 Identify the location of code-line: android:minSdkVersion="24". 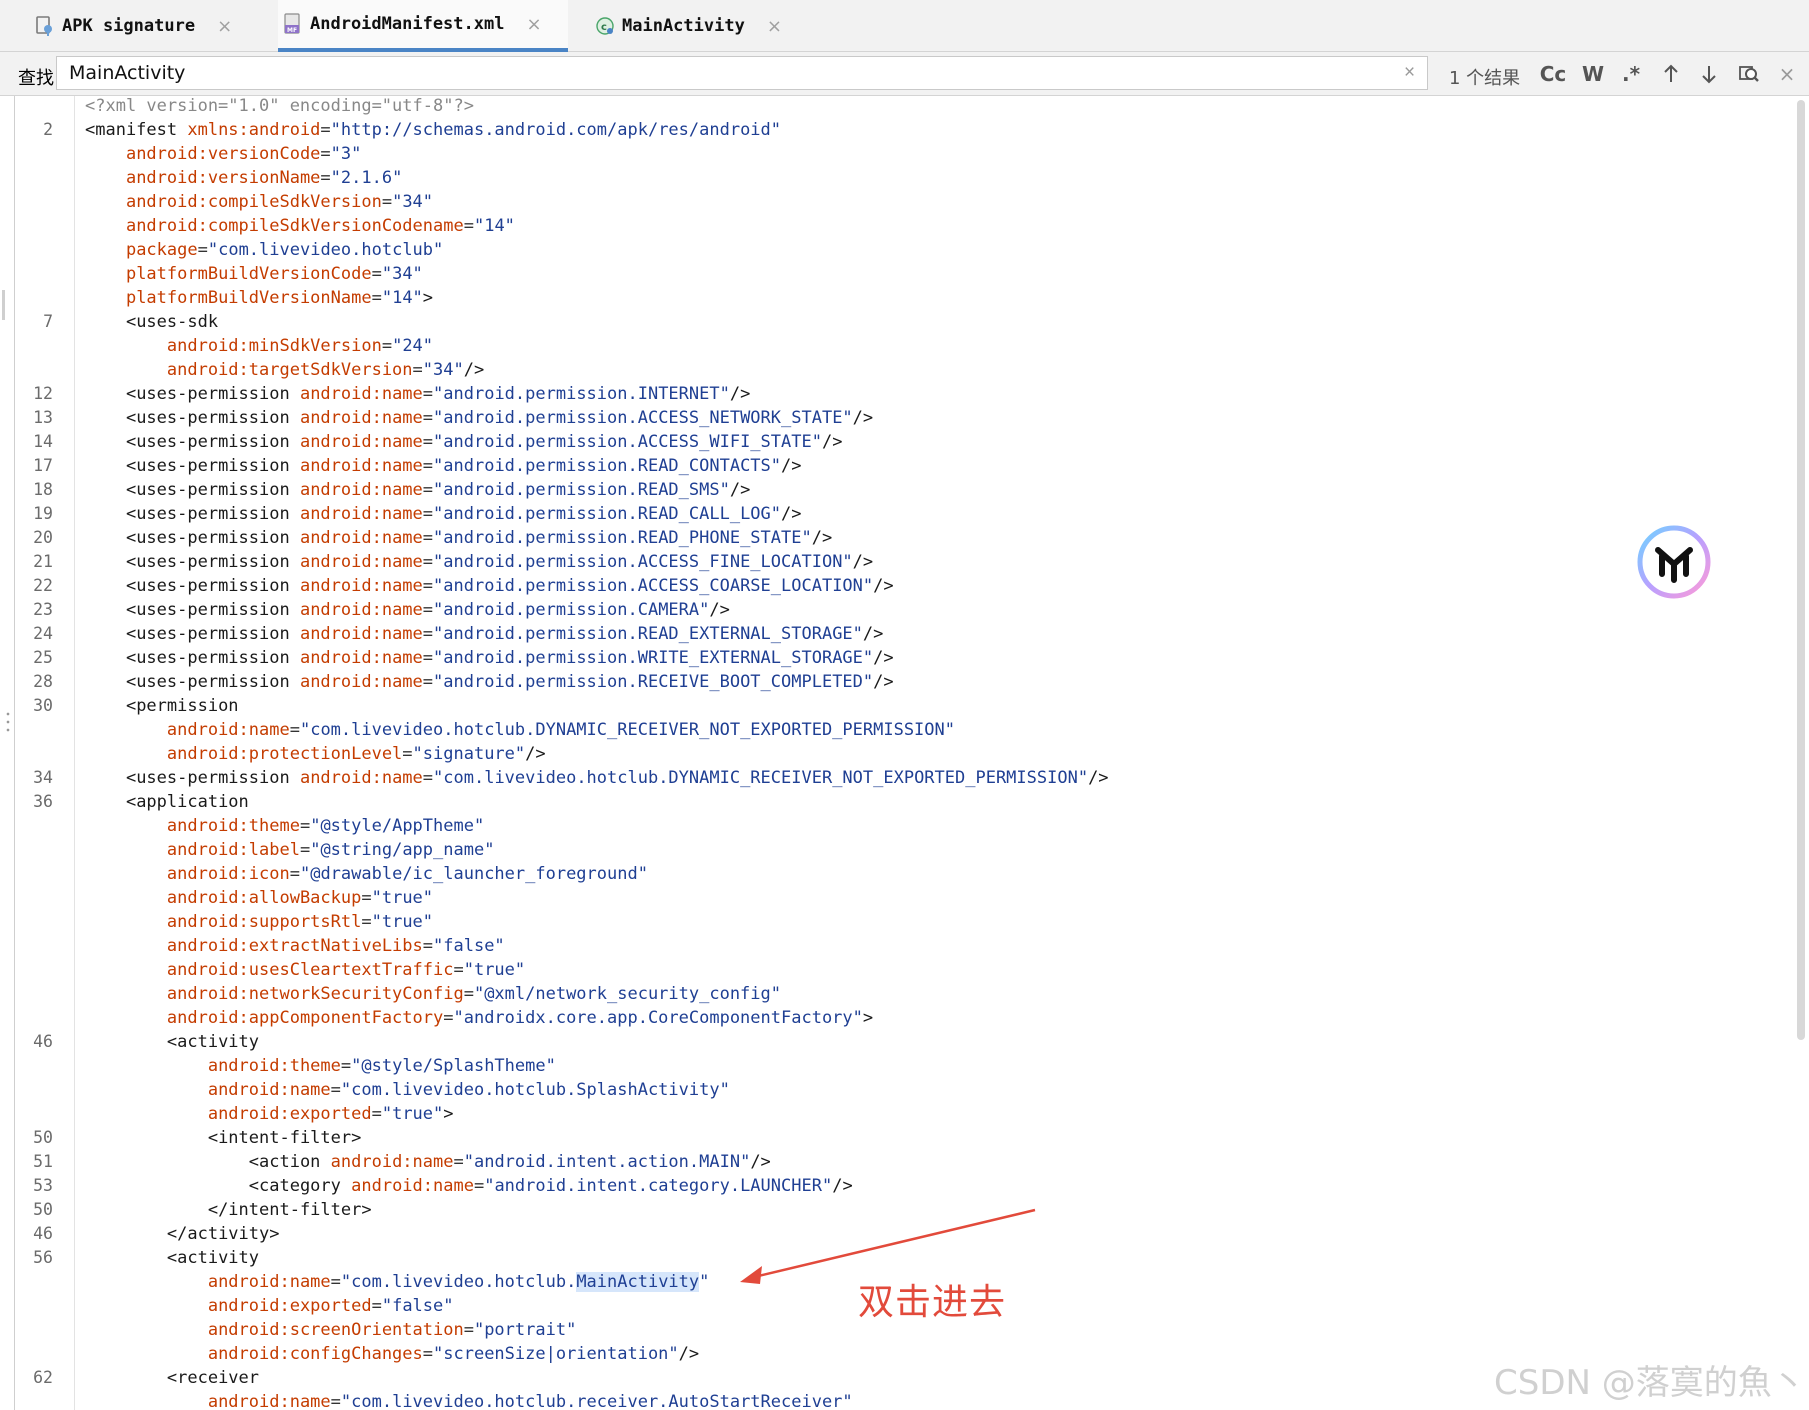
(259, 346).